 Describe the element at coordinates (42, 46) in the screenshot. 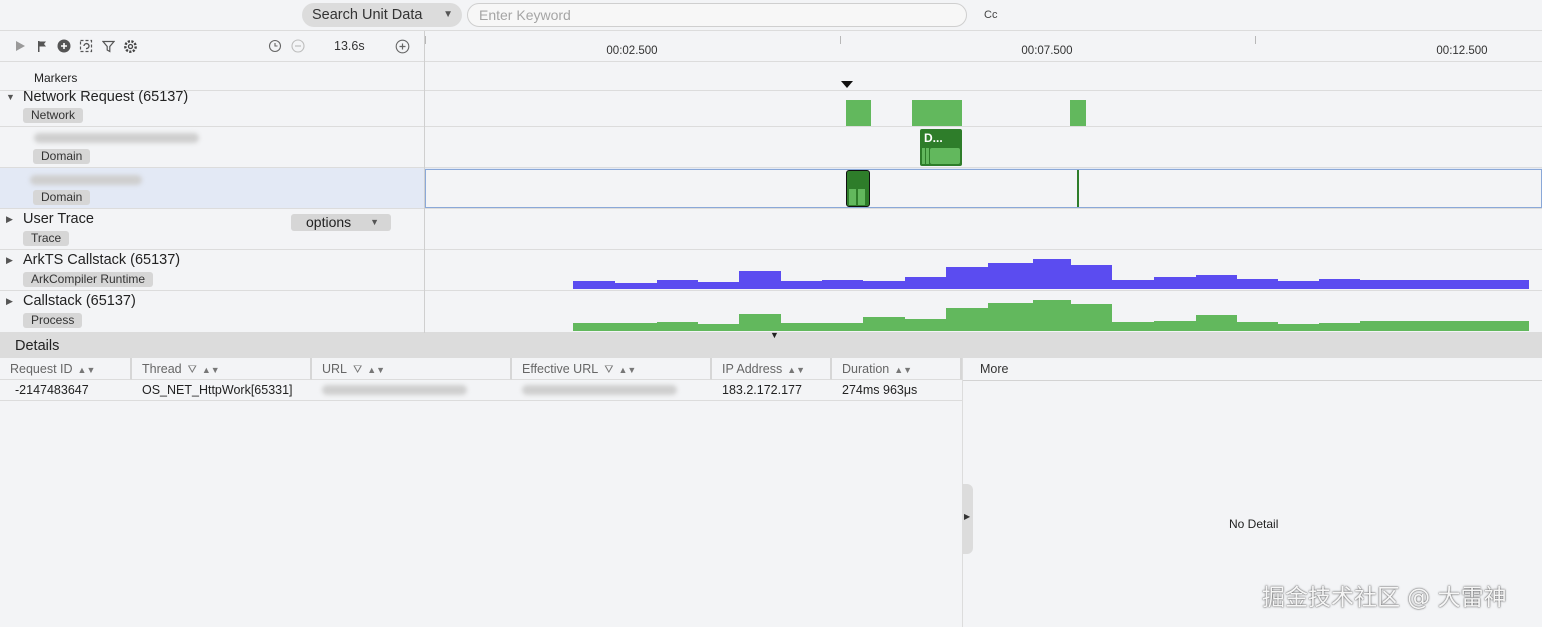

I see `flag-icon` at that location.